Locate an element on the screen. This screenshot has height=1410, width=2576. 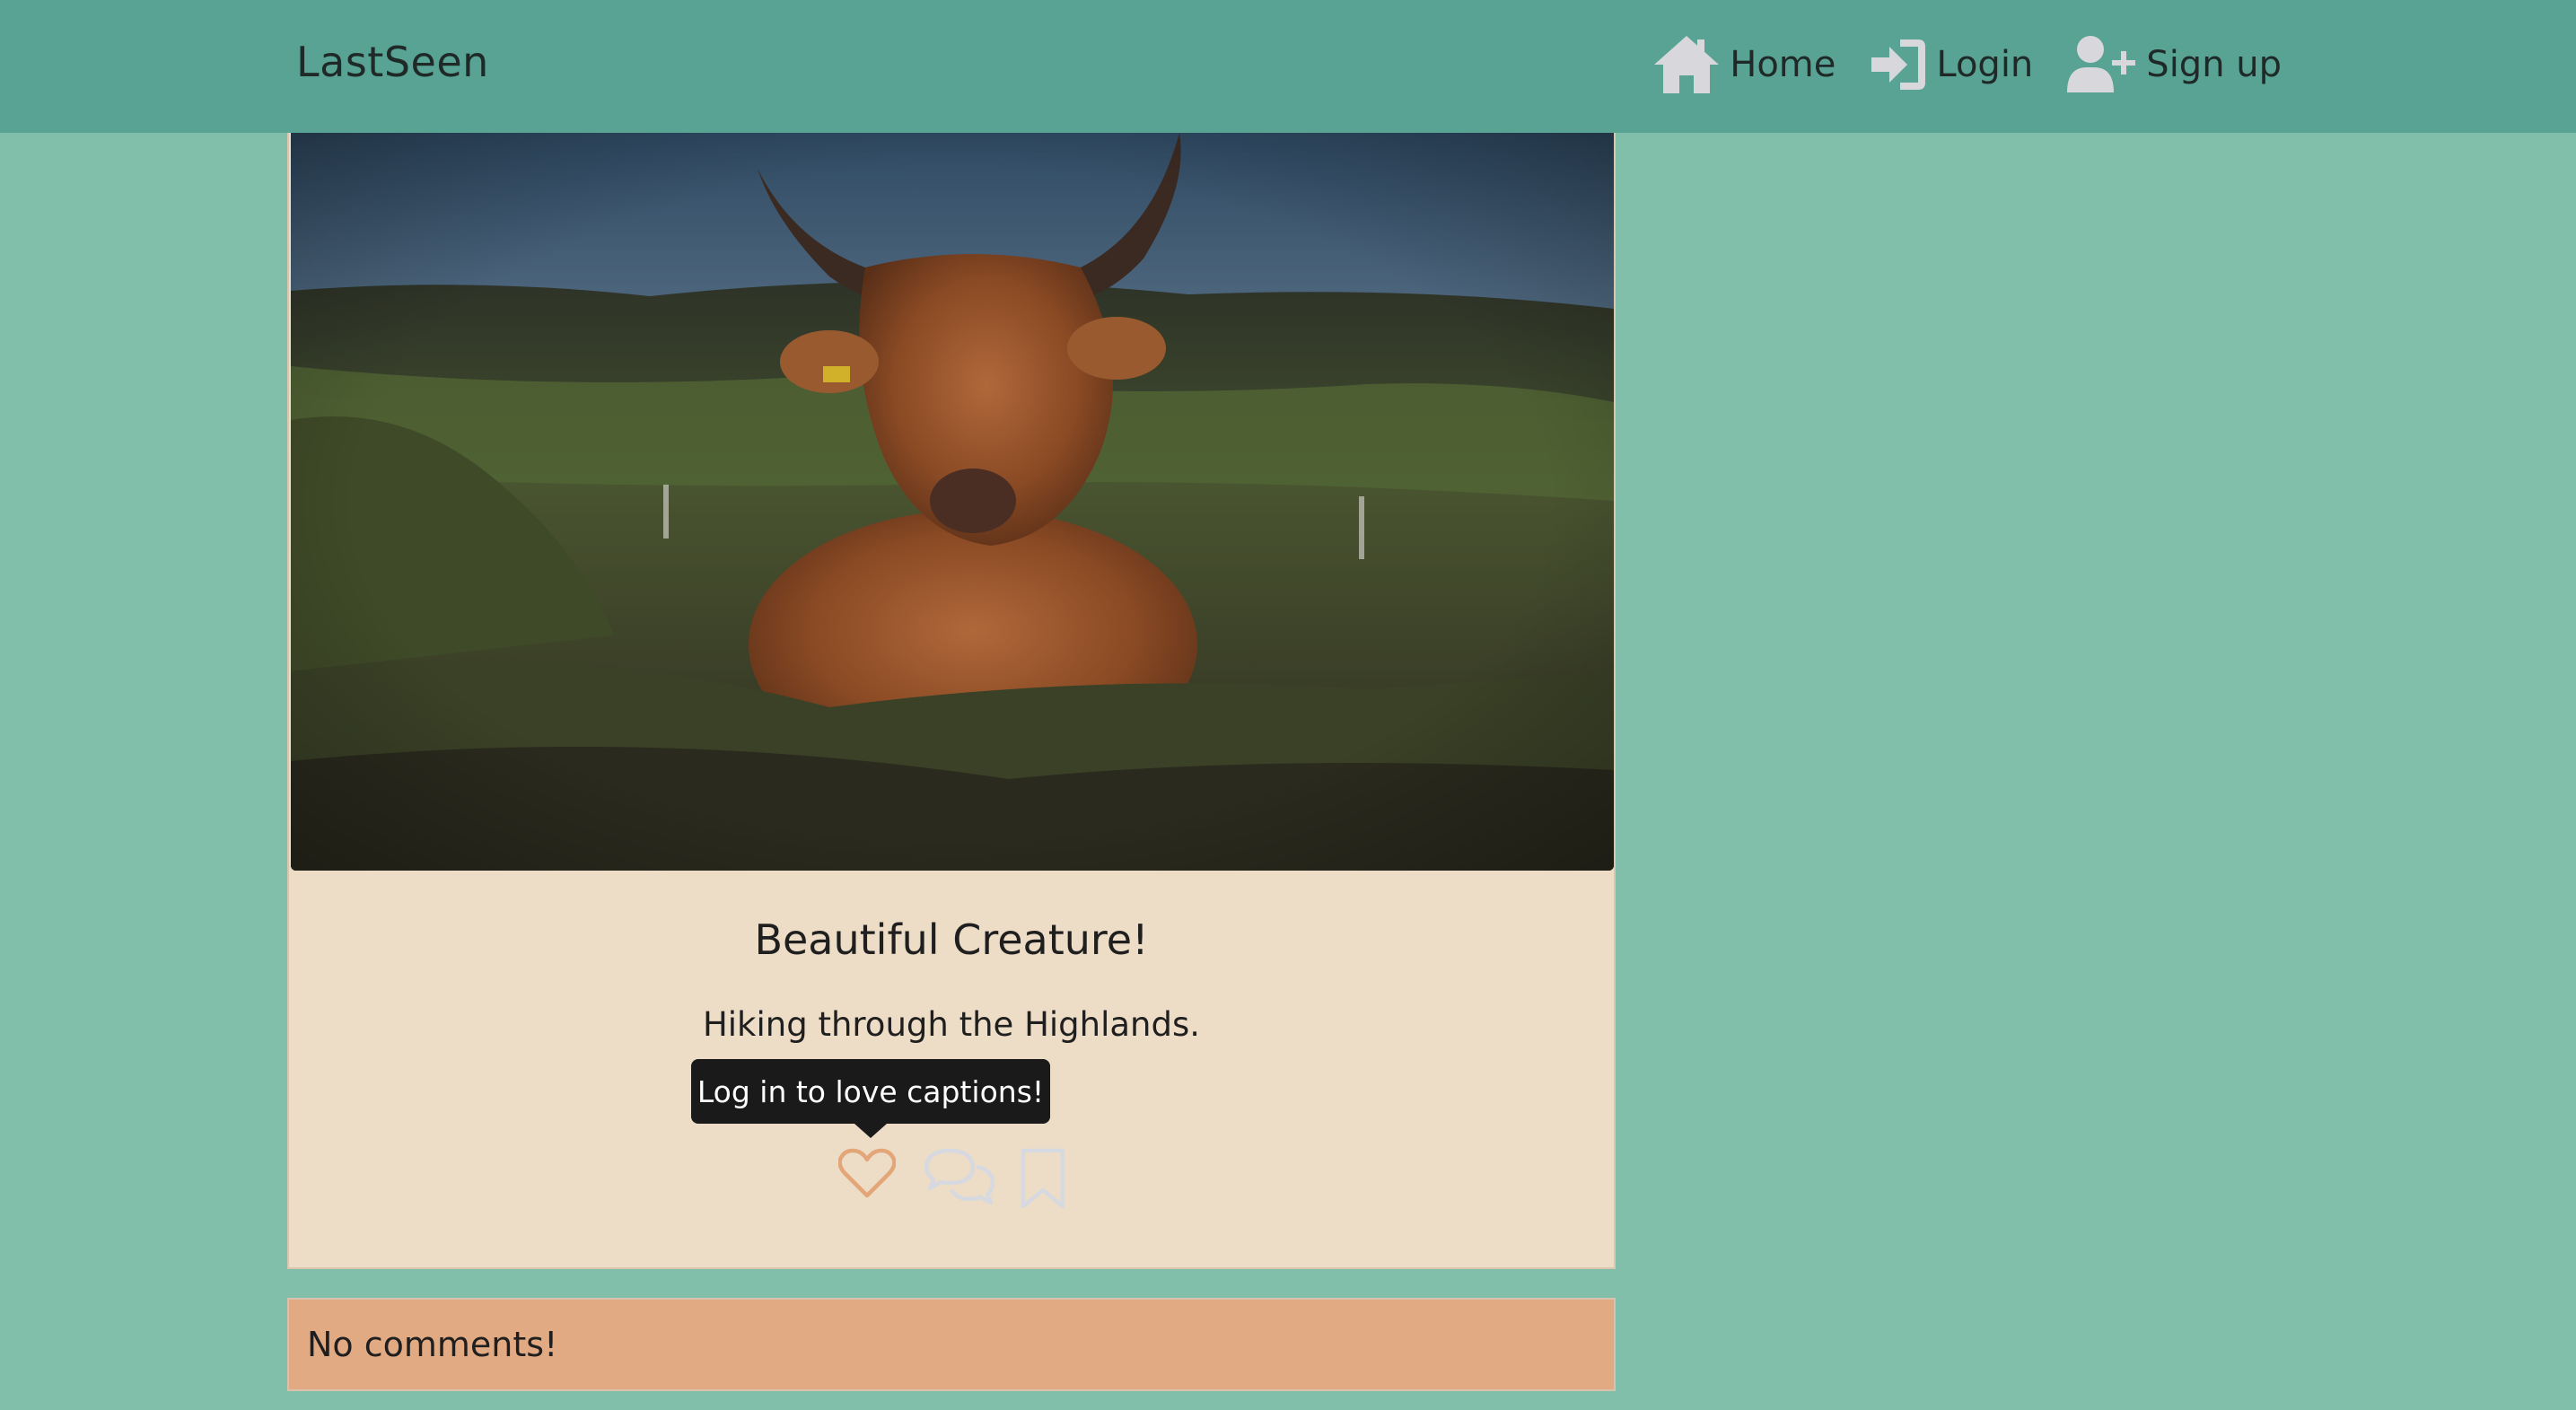
navbar: LastSeen Home Login Sign up is located at coordinates (1288, 66).